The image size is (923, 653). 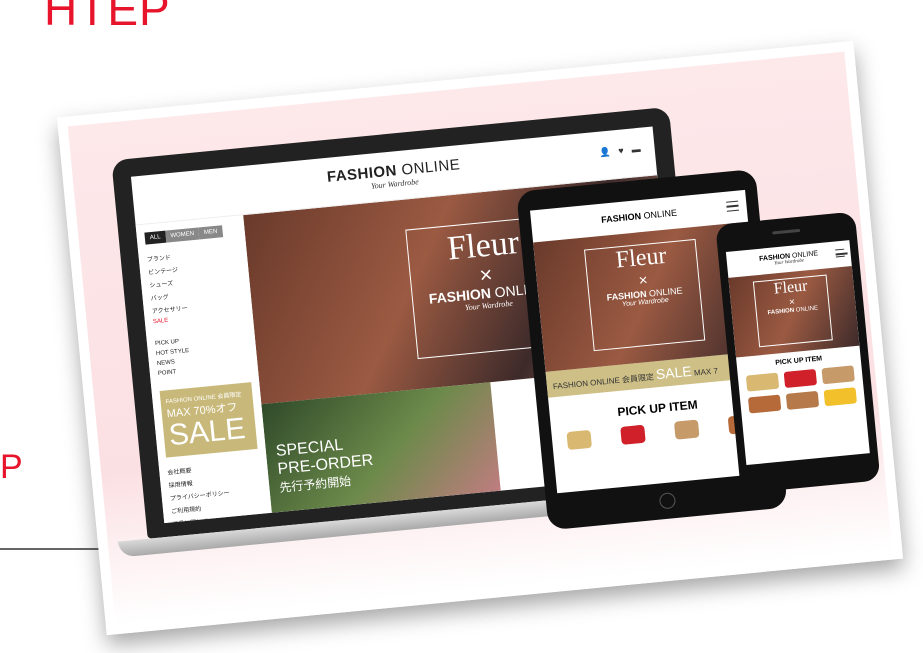 I want to click on tab-women: WOMEN, so click(x=182, y=235).